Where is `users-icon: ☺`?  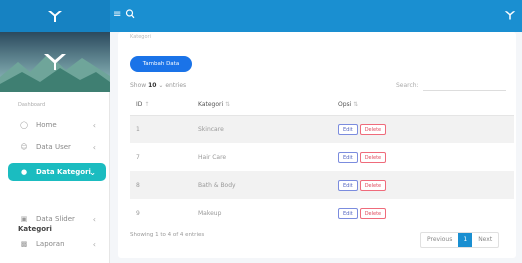
users-icon: ☺ is located at coordinates (24, 147).